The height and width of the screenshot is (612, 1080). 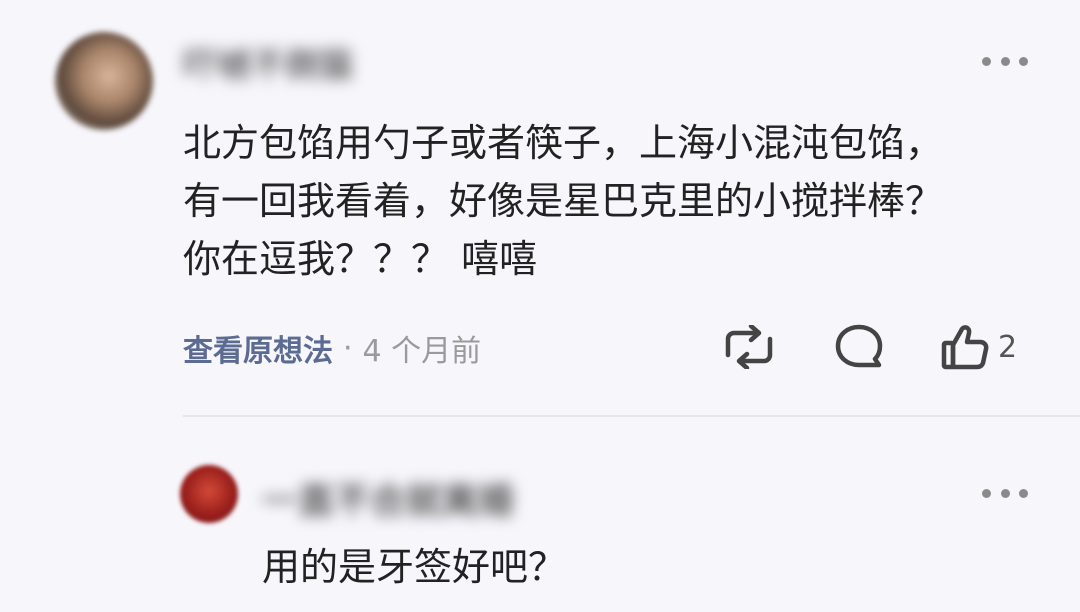 What do you see at coordinates (268, 62) in the screenshot?
I see `comment-author-name: 吓唬不倒猫` at bounding box center [268, 62].